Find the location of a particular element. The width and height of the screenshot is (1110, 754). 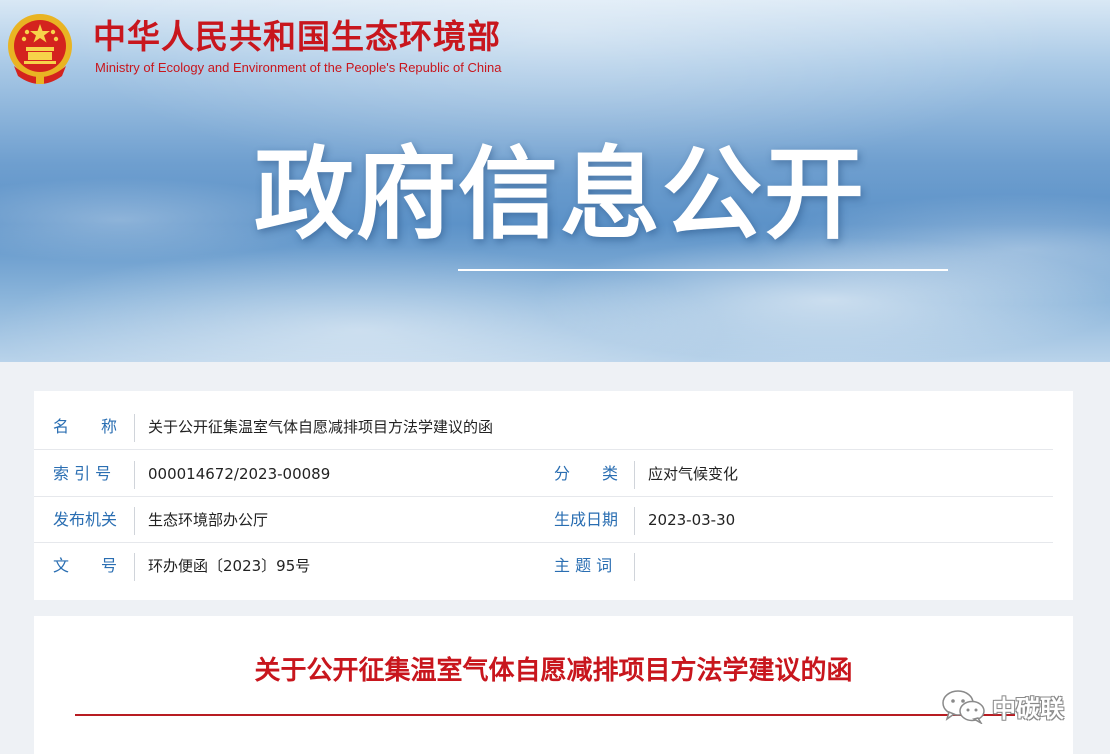

issuer-label: 发布机关 is located at coordinates (85, 519).